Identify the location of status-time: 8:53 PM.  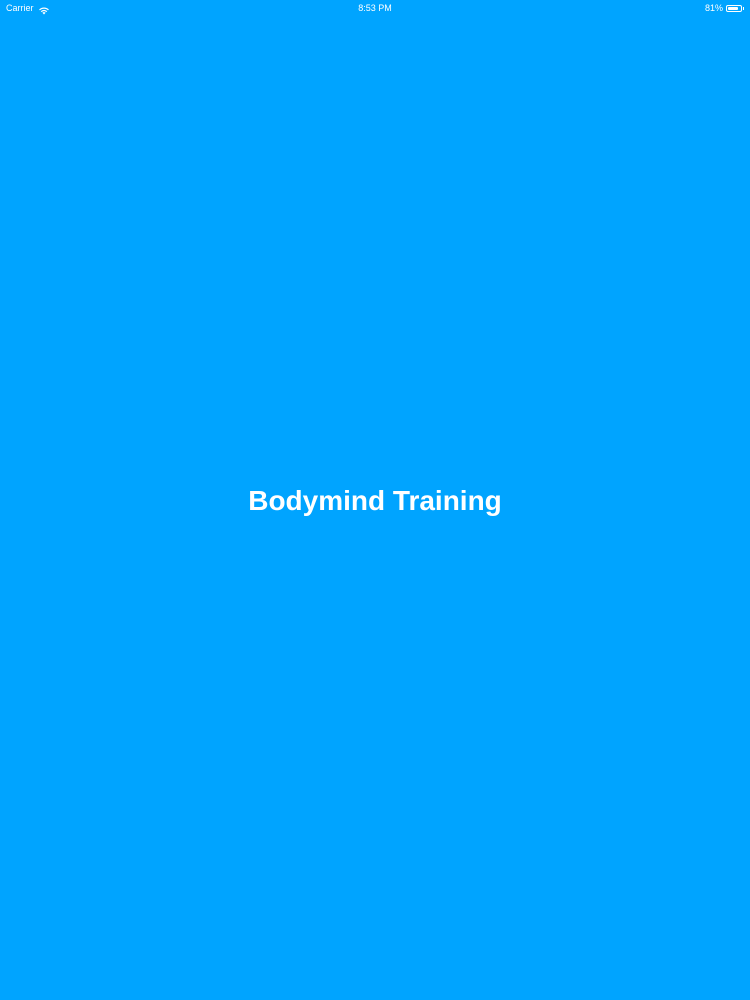
(375, 8).